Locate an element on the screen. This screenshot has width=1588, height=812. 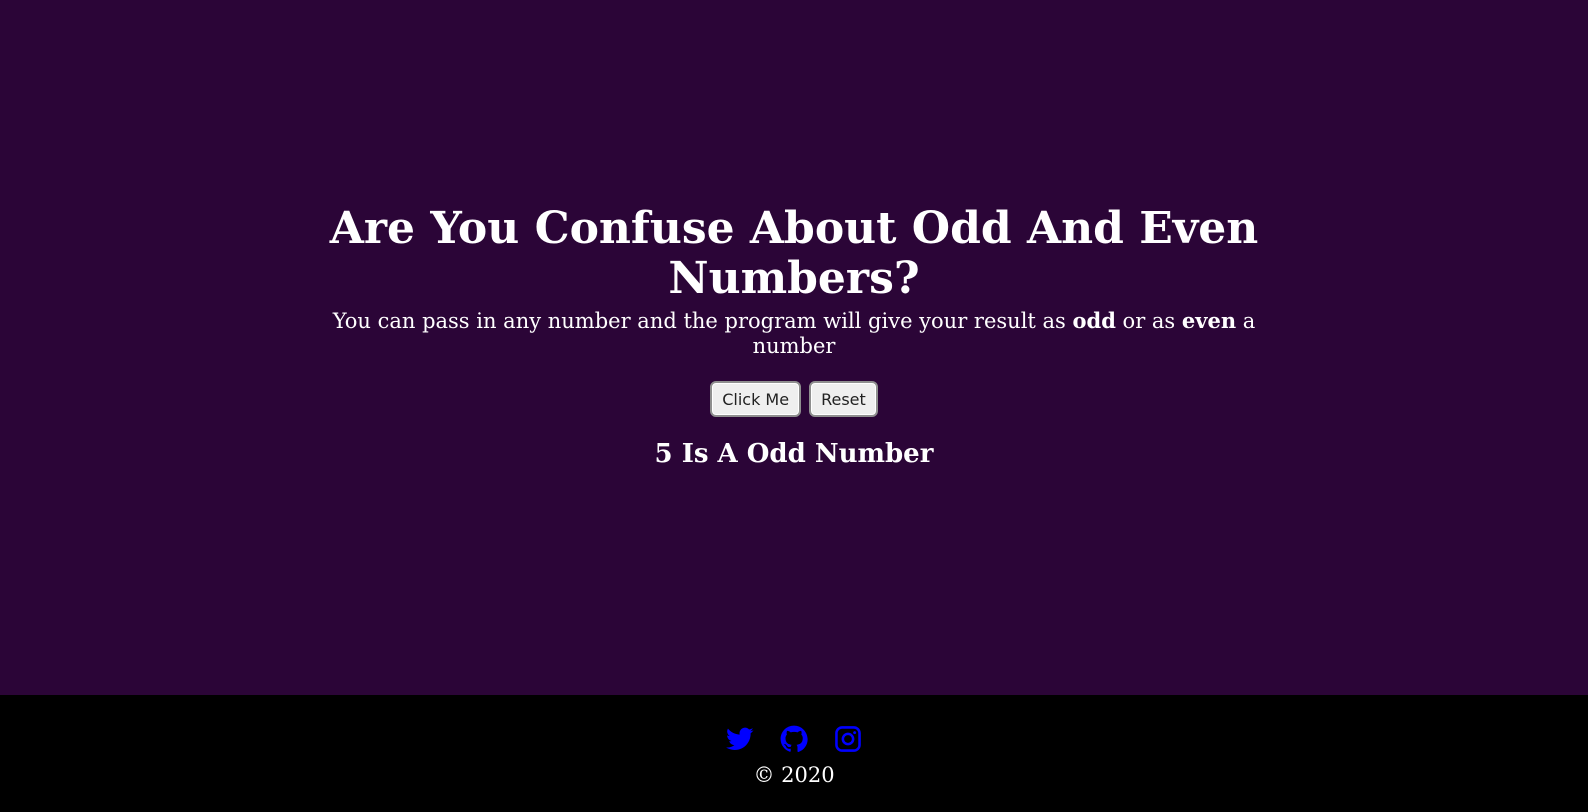
twitter-link is located at coordinates (740, 740).